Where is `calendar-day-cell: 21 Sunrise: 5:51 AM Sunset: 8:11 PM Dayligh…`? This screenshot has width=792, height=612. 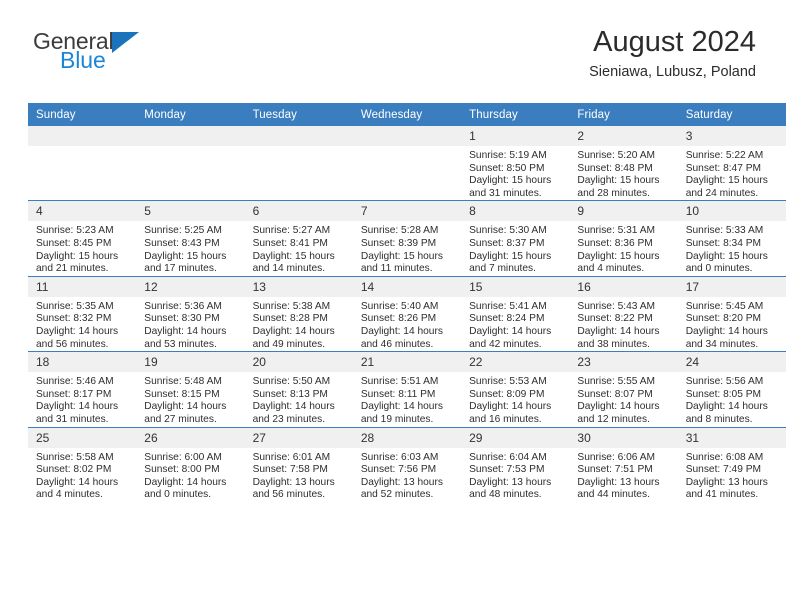 calendar-day-cell: 21 Sunrise: 5:51 AM Sunset: 8:11 PM Dayligh… is located at coordinates (407, 389).